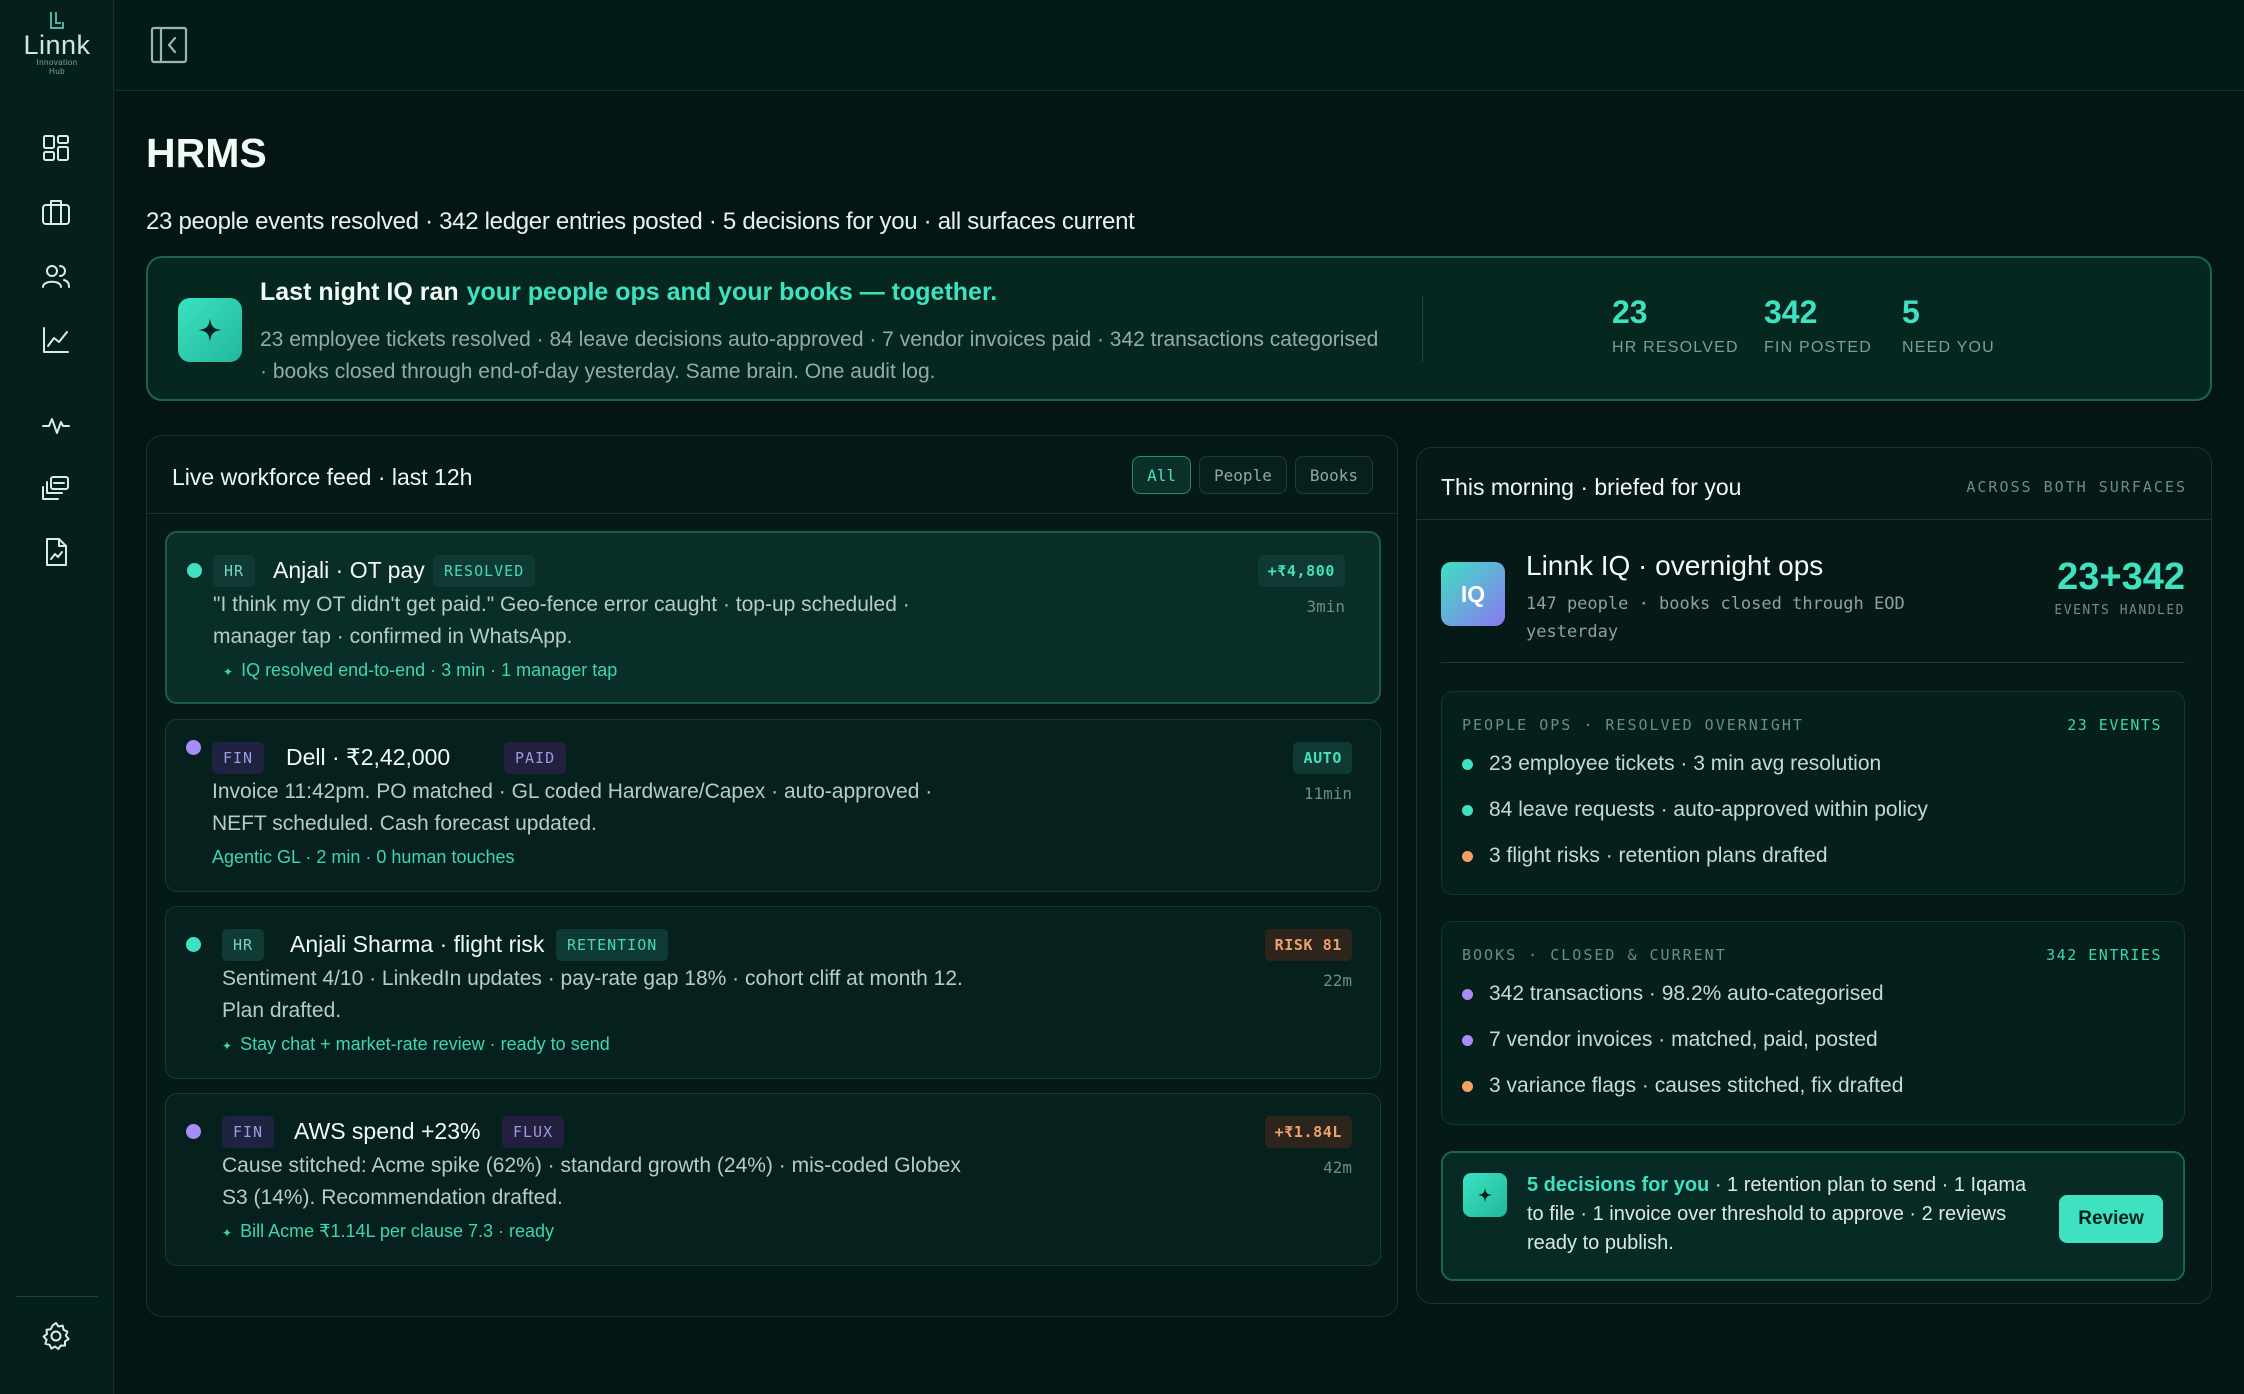 This screenshot has height=1394, width=2244. What do you see at coordinates (1948, 347) in the screenshot?
I see `stat-label: NEED YOU` at bounding box center [1948, 347].